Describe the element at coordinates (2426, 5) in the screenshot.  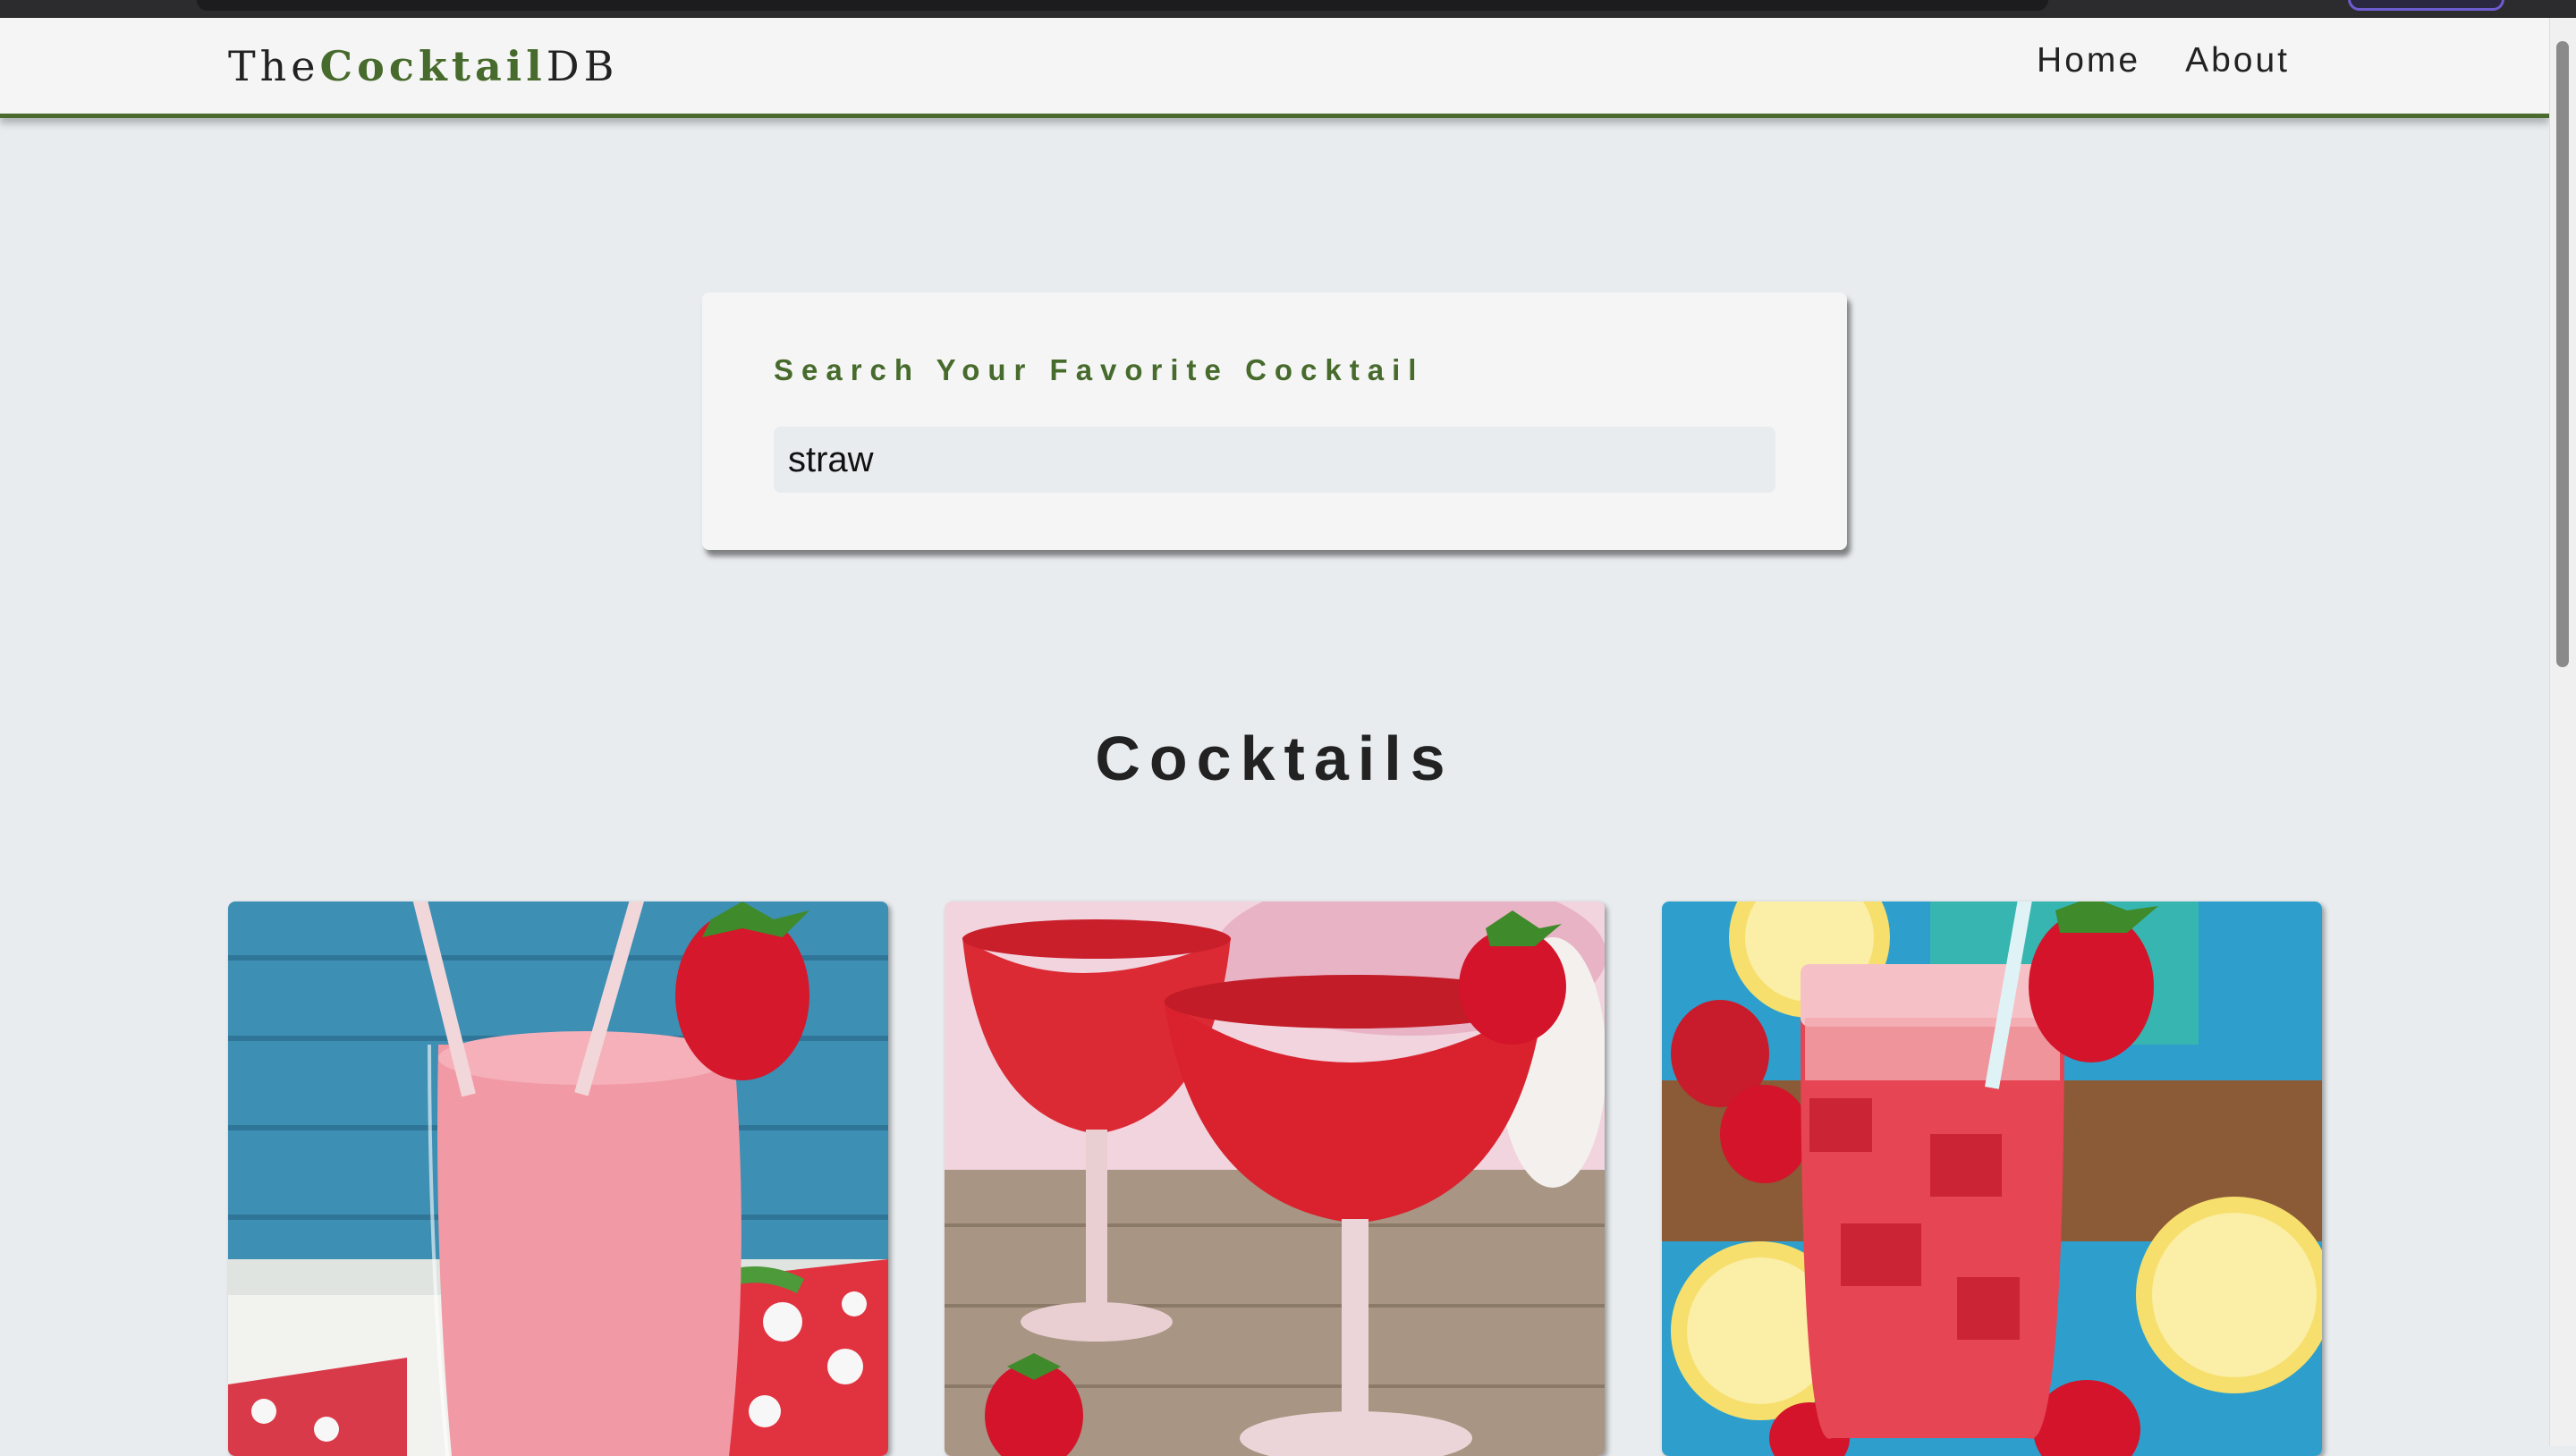
I see `browser-extension-pill` at that location.